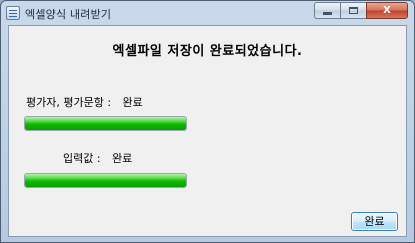 This screenshot has width=415, height=243. I want to click on maximize-button, so click(353, 10).